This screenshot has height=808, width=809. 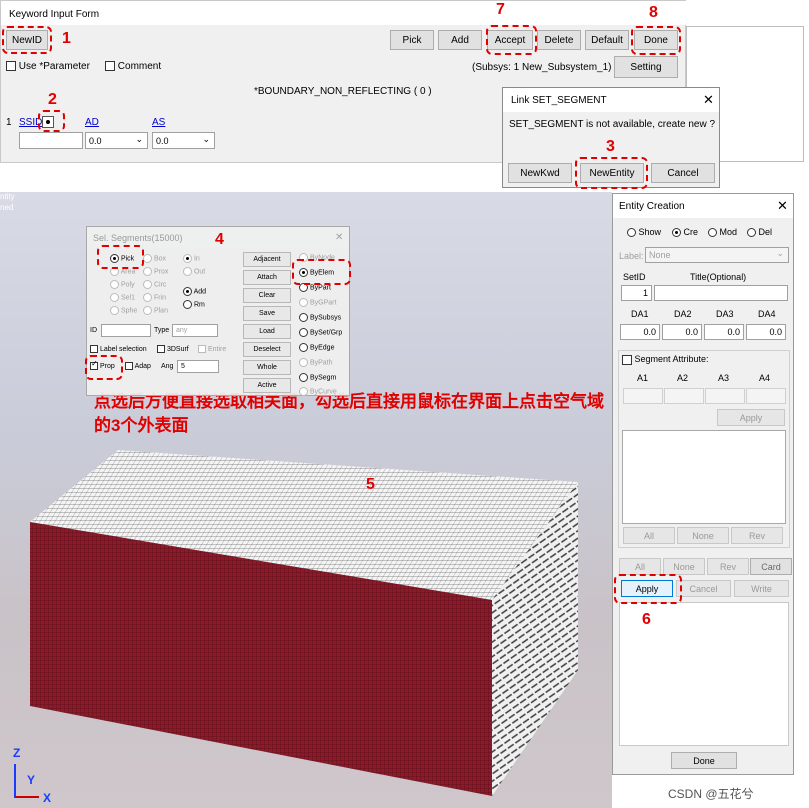 I want to click on poly-option: Poly, so click(x=122, y=284).